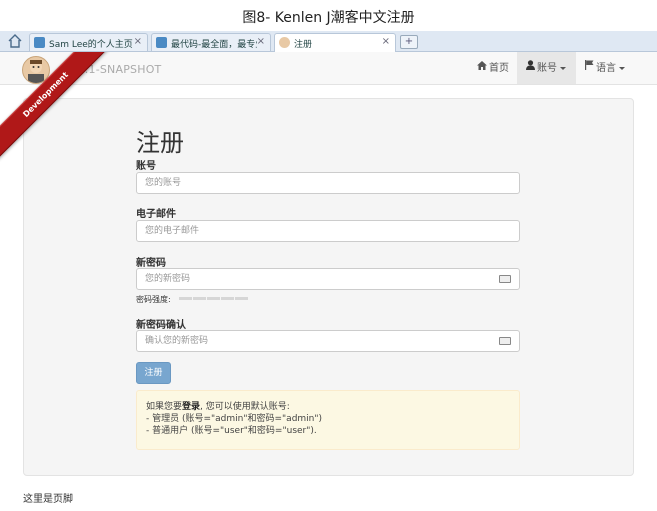 The image size is (657, 511). What do you see at coordinates (48, 499) in the screenshot?
I see `page-footer: 这里是页脚` at bounding box center [48, 499].